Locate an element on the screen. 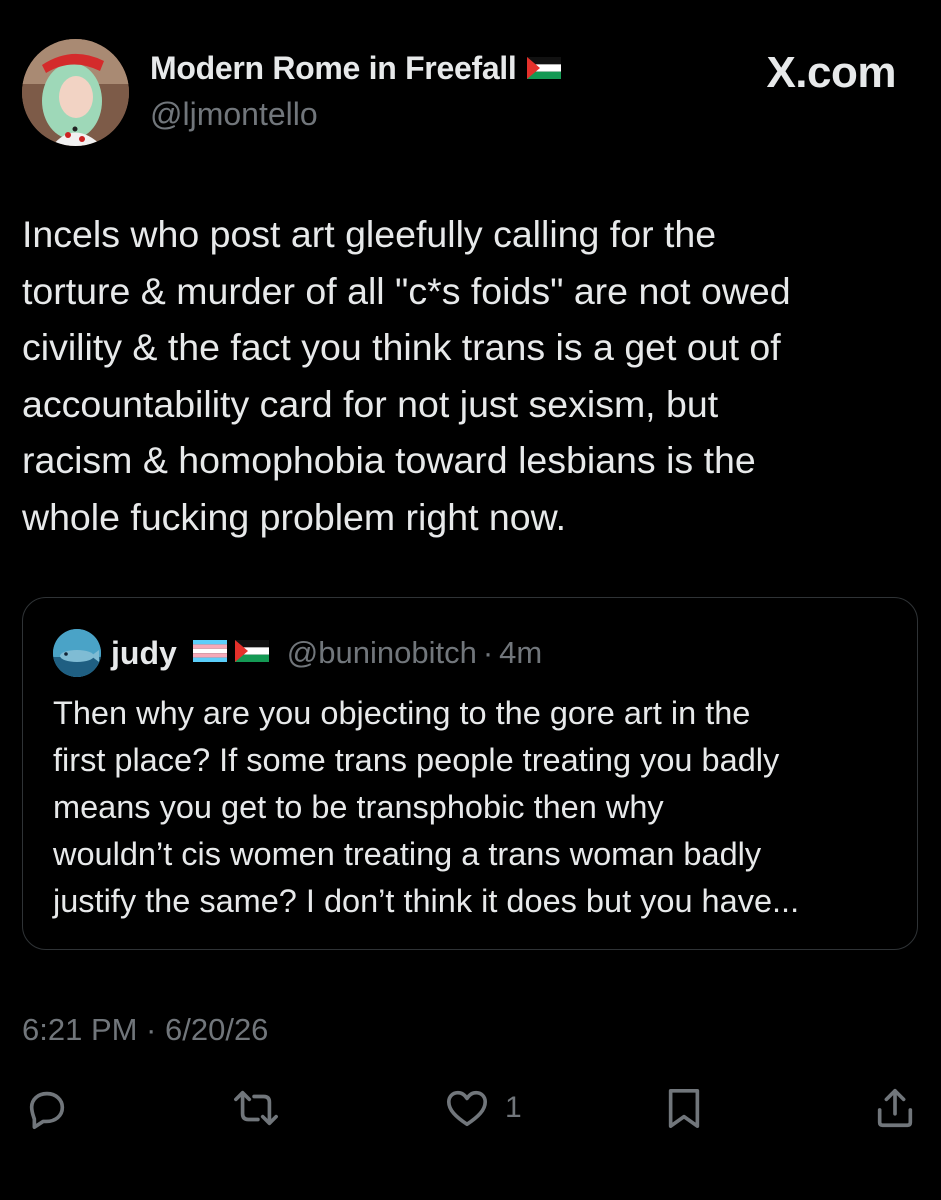 Image resolution: width=941 pixels, height=1200 pixels. quoted-author-flags is located at coordinates (230, 653).